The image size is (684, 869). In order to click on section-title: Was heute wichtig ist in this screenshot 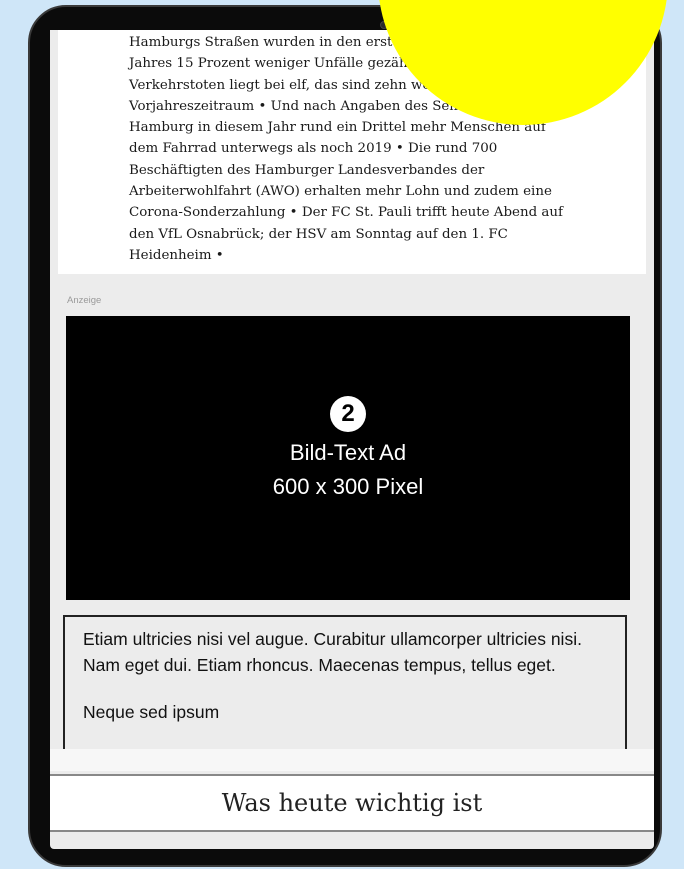, I will do `click(352, 803)`.